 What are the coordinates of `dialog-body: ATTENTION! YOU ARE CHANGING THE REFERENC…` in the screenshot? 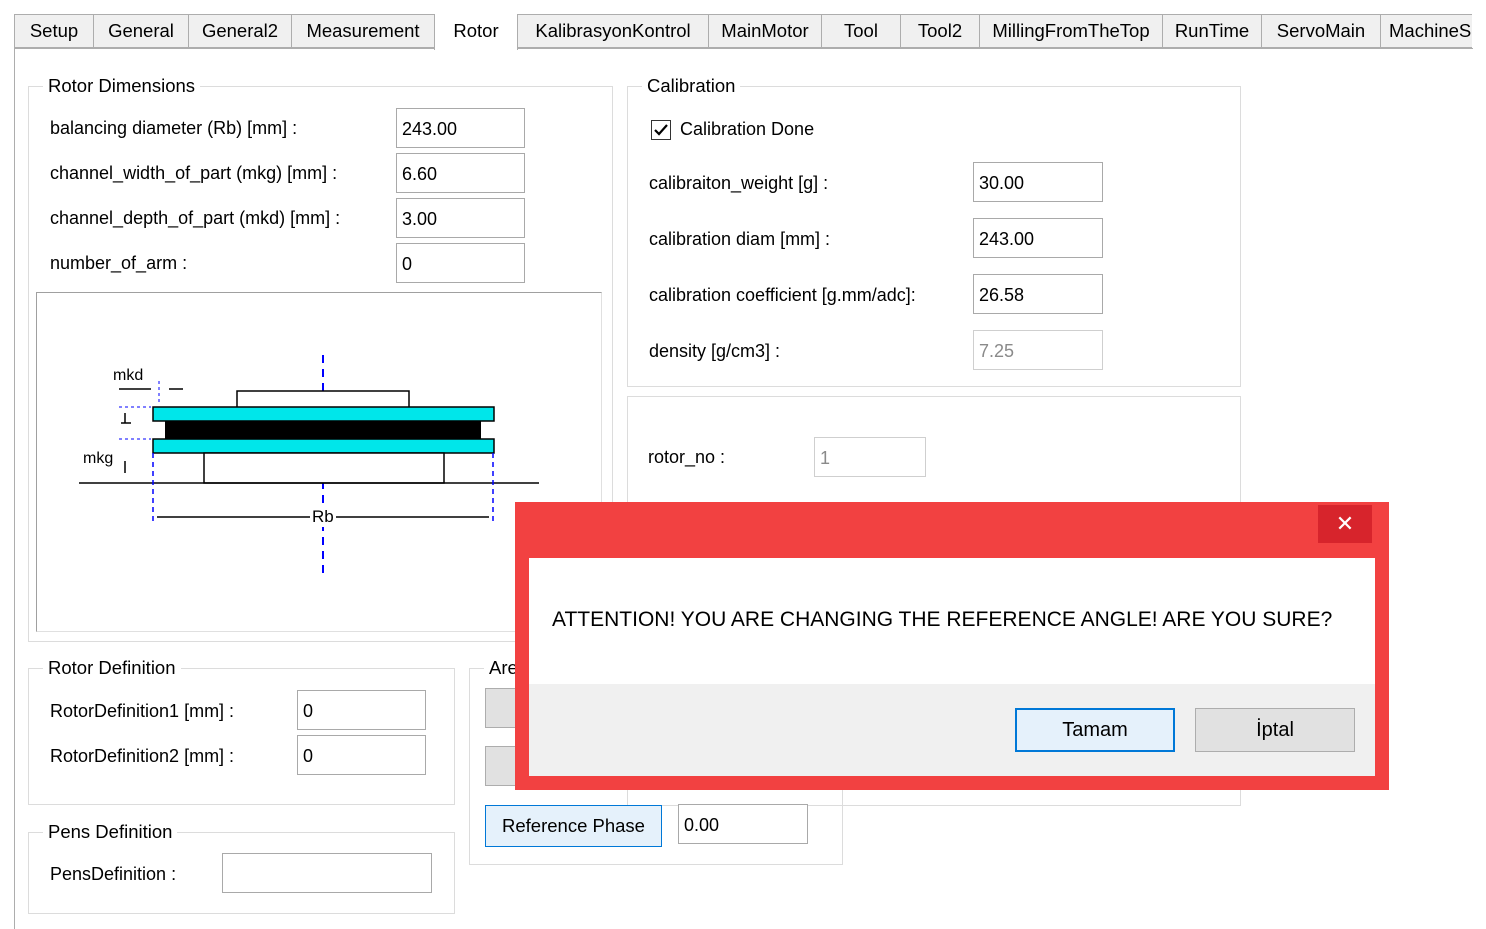 It's located at (952, 667).